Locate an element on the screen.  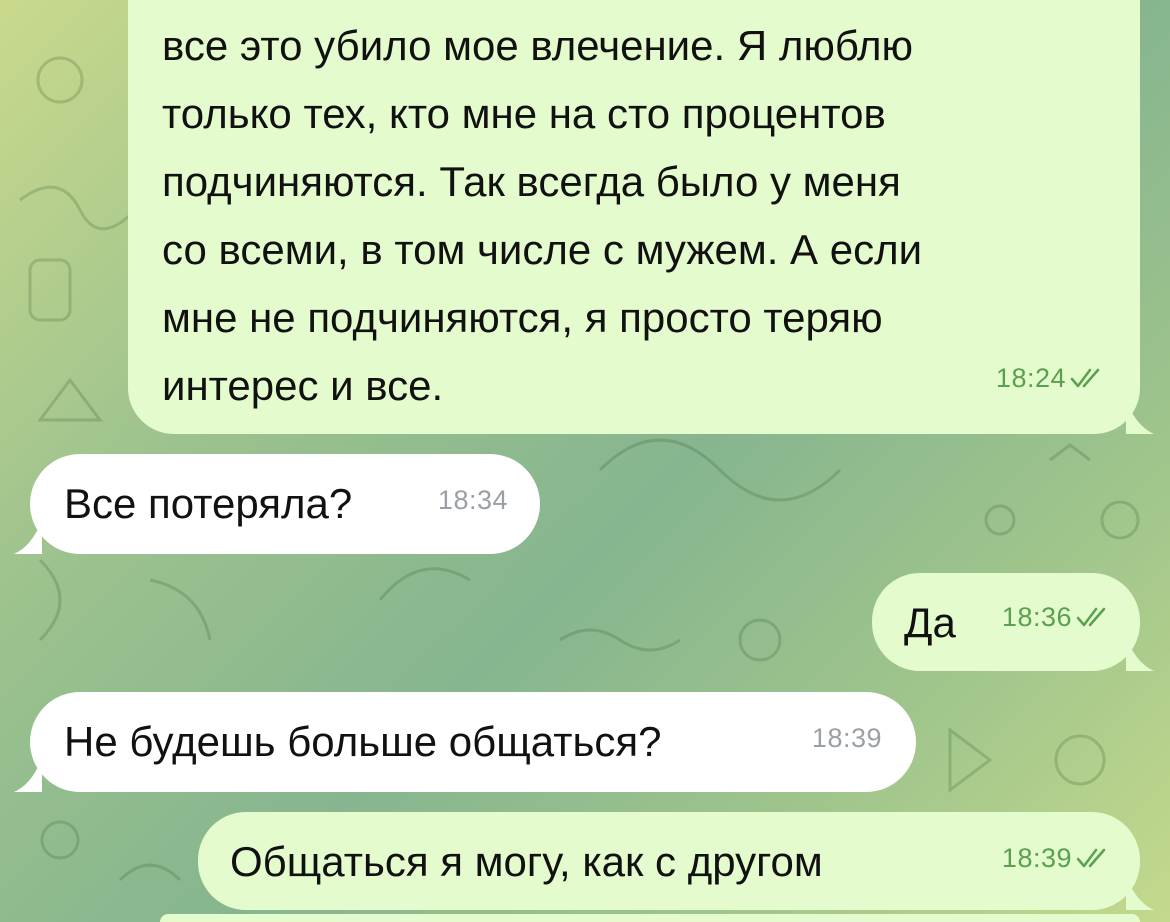
outgoing-message-bubble: Да 18:36 is located at coordinates (1006, 622).